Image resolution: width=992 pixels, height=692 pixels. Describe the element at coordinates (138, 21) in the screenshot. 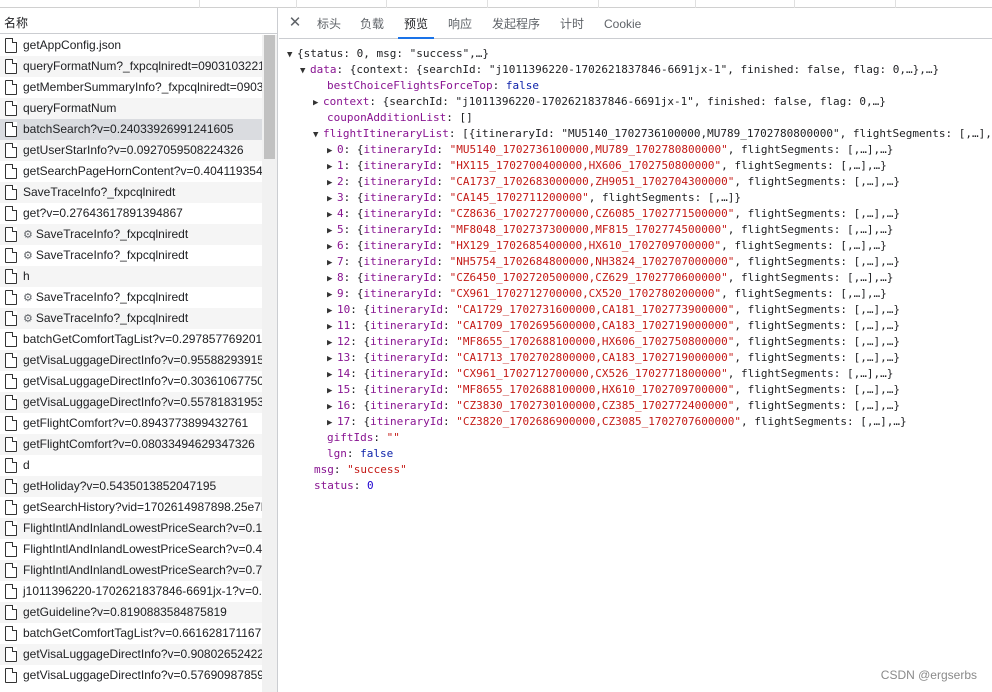

I see `name-column-header: 名称` at that location.